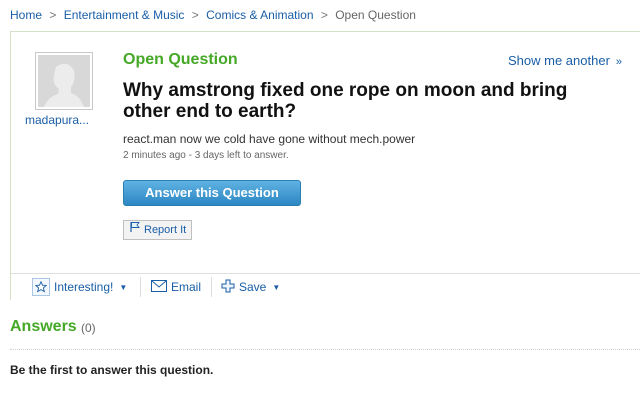 Image resolution: width=640 pixels, height=409 pixels. Describe the element at coordinates (159, 287) in the screenshot. I see `envelope-icon` at that location.